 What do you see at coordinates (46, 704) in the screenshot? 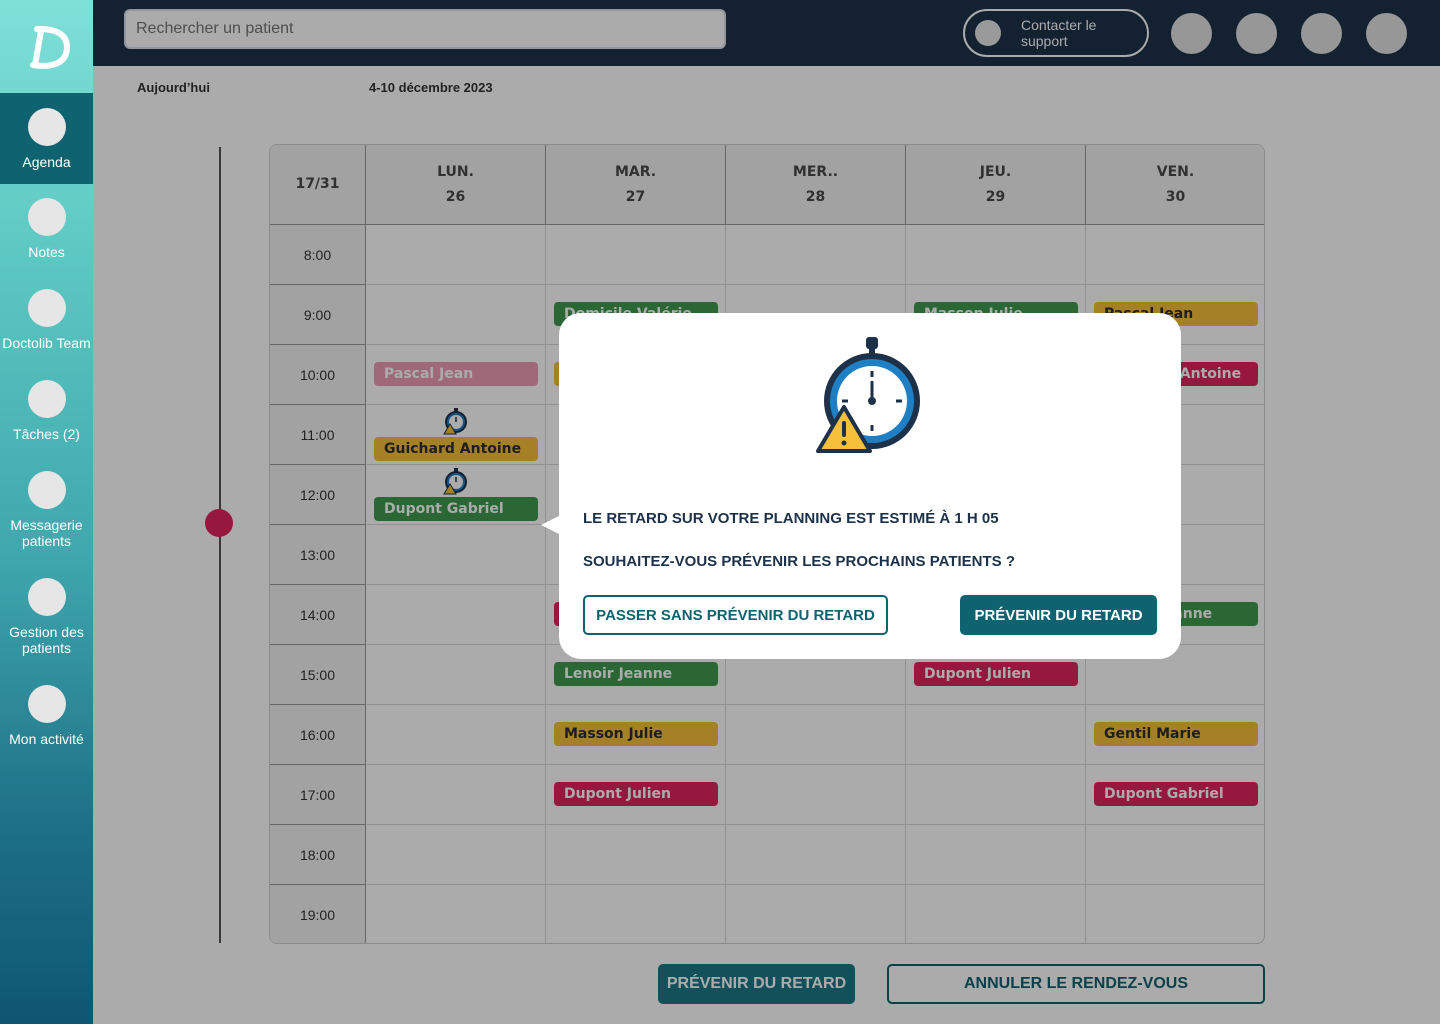
I see `activity-icon` at bounding box center [46, 704].